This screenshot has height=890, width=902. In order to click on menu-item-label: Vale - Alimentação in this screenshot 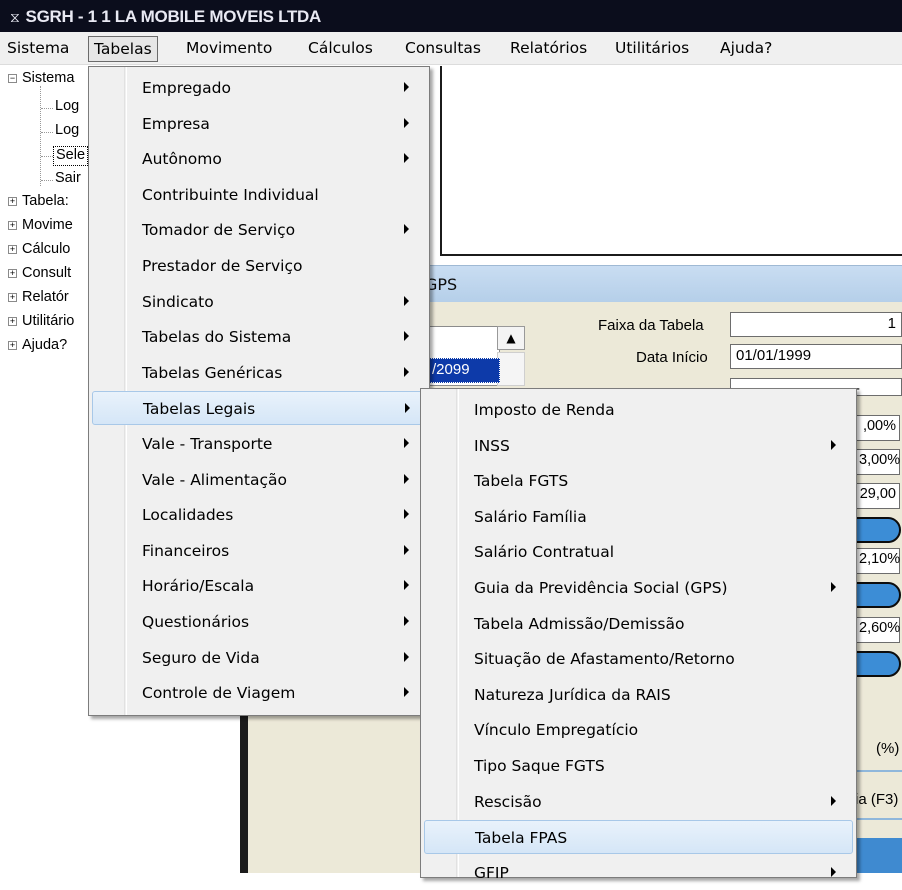, I will do `click(214, 479)`.